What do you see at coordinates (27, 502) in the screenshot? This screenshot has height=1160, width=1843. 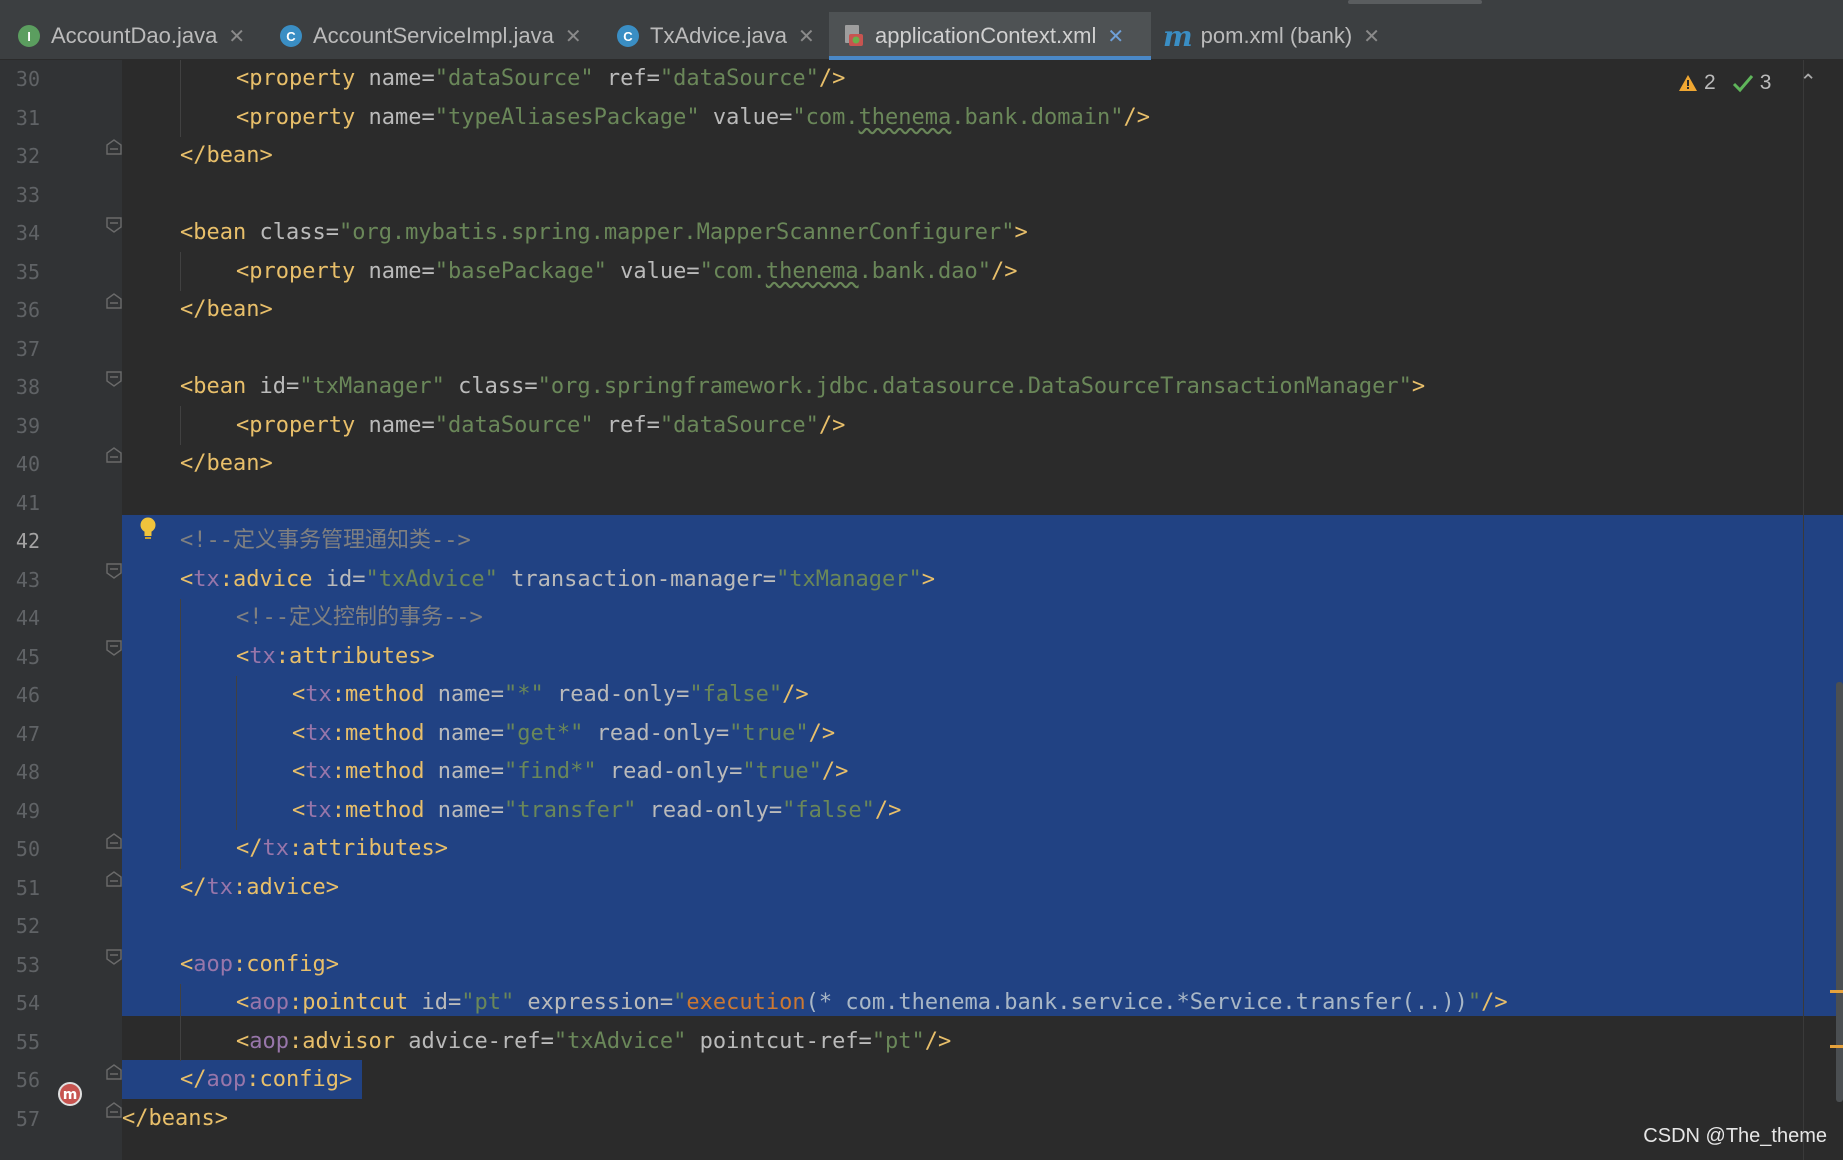 I see `line-number: 41` at bounding box center [27, 502].